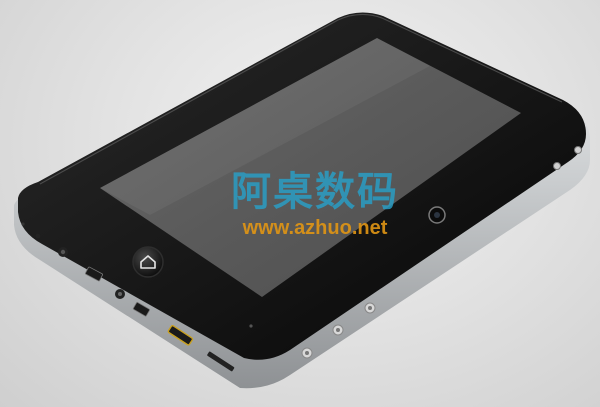  Describe the element at coordinates (63, 252) in the screenshot. I see `headphone-jack` at that location.